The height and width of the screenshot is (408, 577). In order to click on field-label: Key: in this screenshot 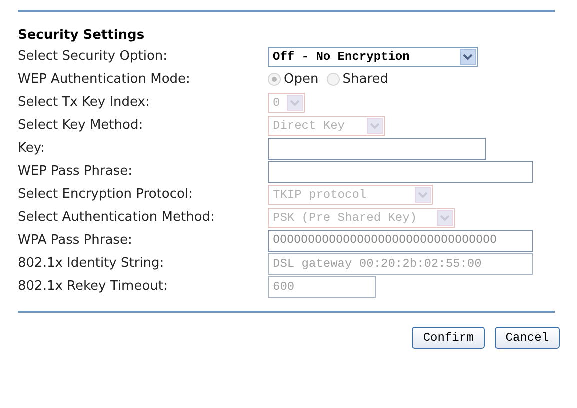, I will do `click(32, 149)`.